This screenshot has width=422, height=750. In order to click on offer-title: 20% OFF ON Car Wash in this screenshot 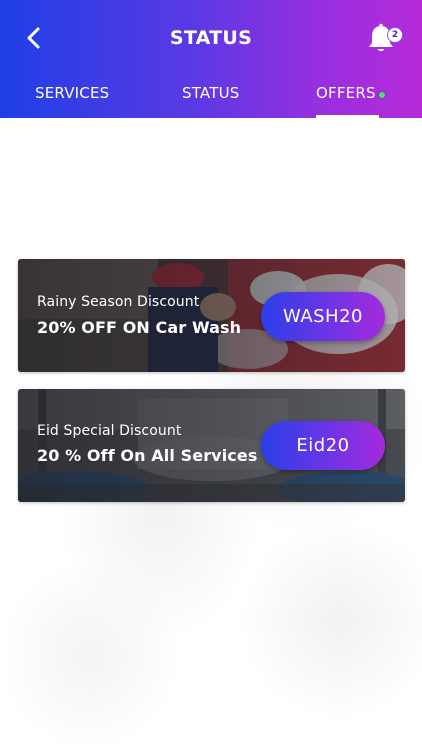, I will do `click(139, 327)`.